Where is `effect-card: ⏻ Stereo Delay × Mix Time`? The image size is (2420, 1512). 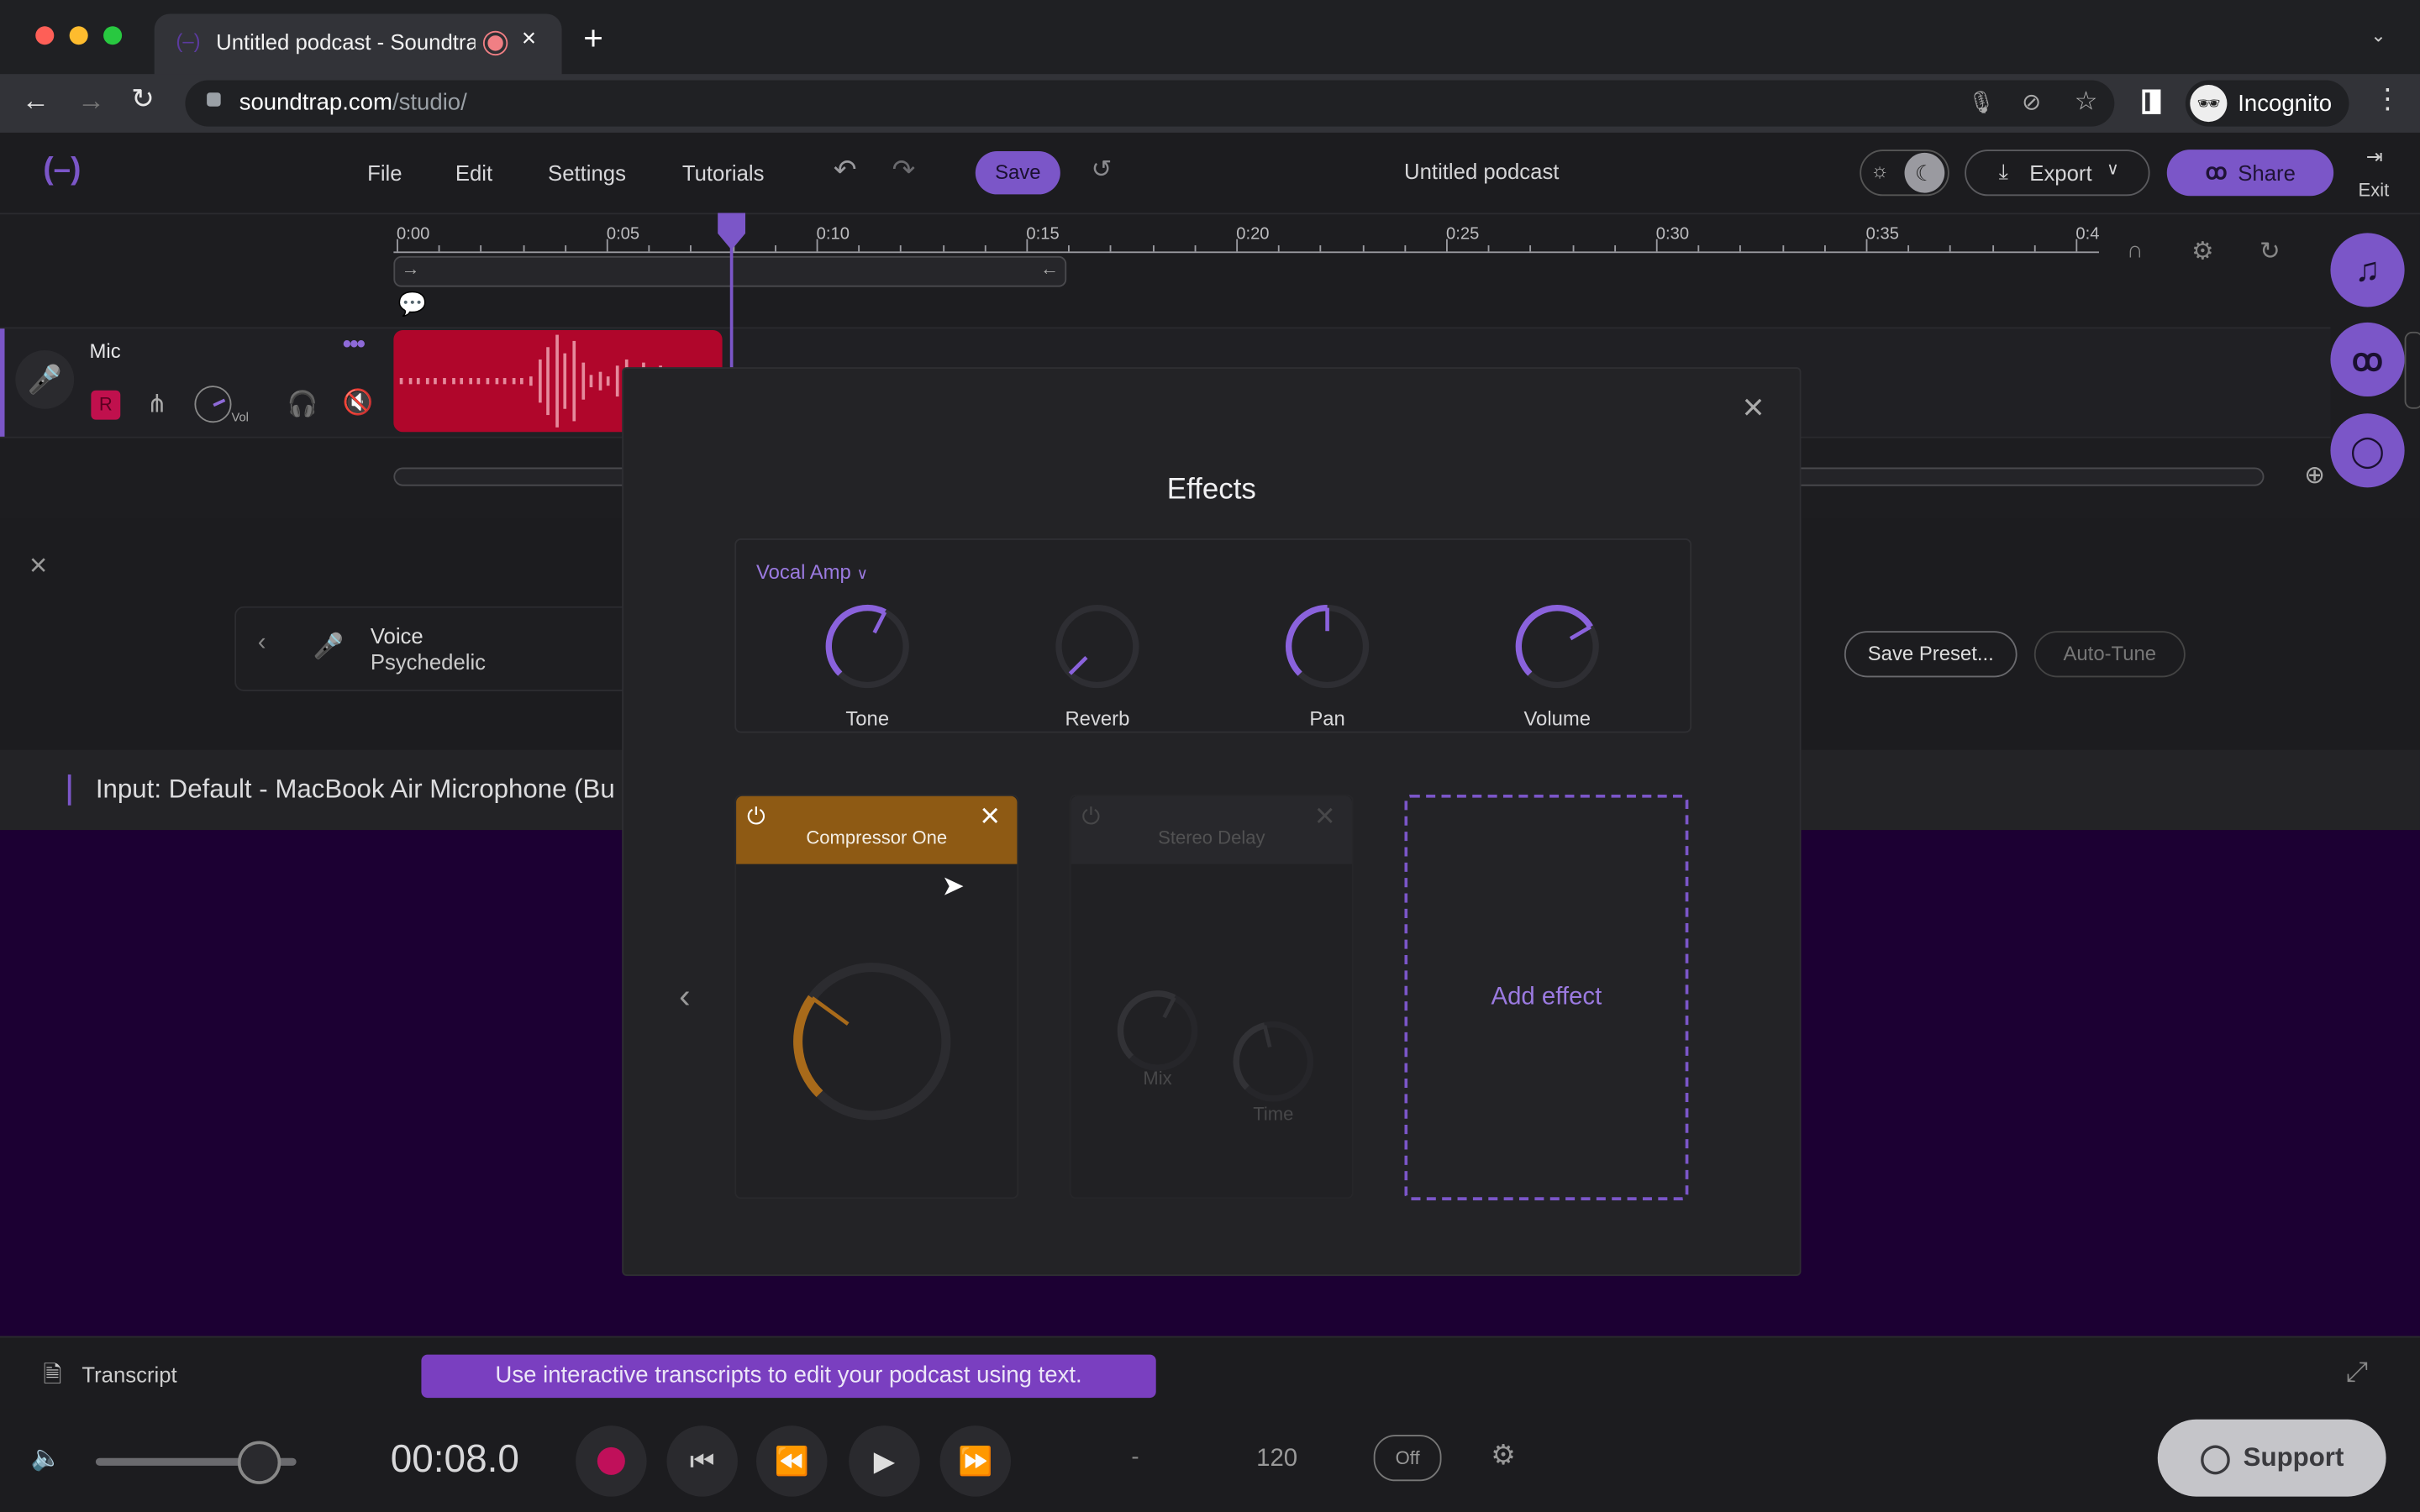 effect-card: ⏻ Stereo Delay × Mix Time is located at coordinates (1211, 997).